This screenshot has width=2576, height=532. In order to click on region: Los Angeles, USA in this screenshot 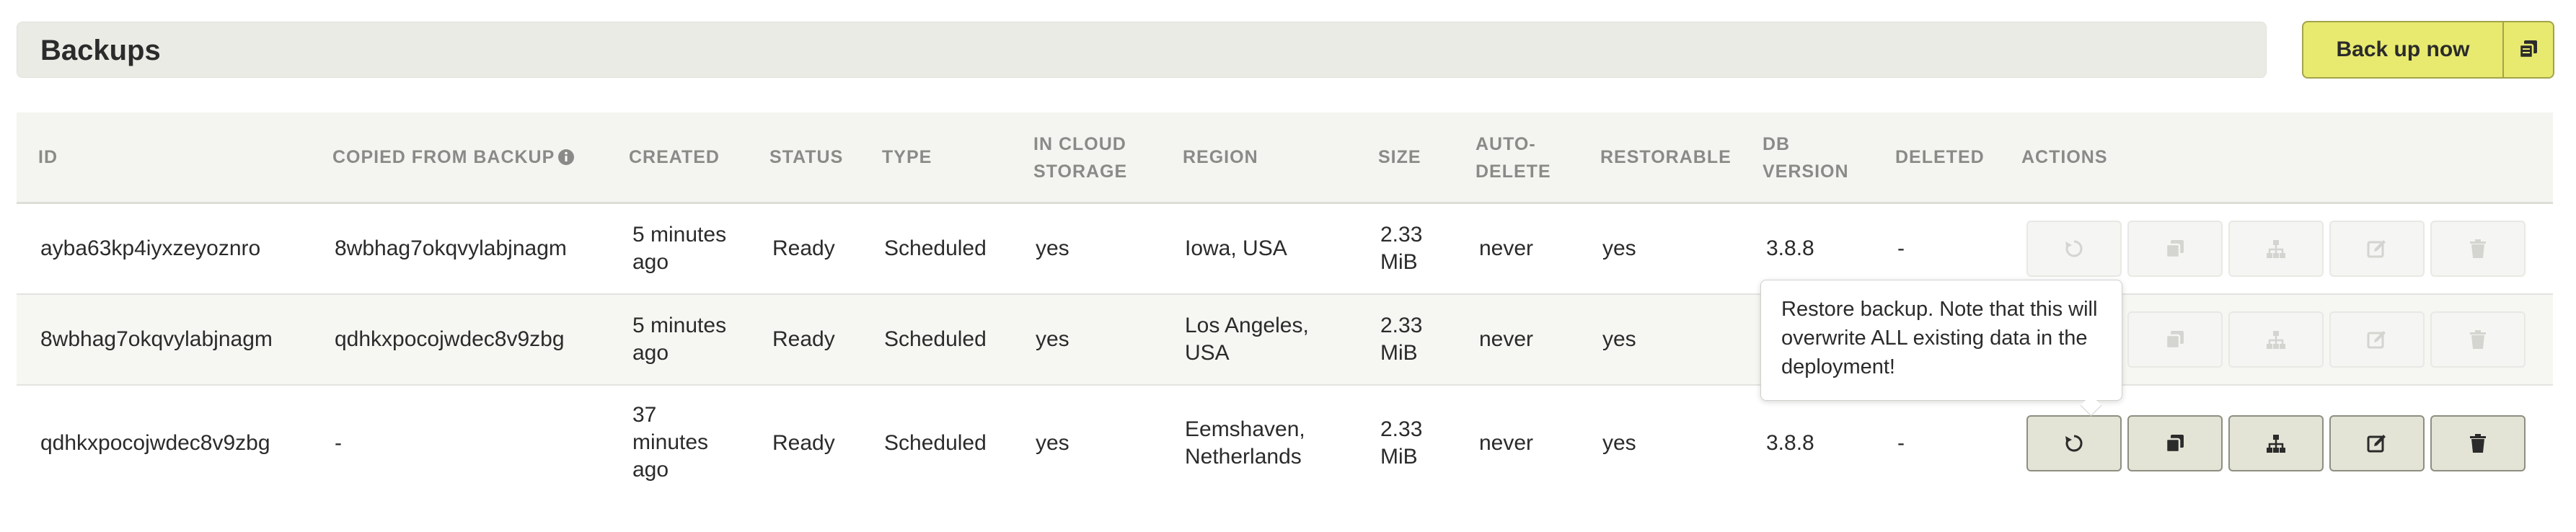, I will do `click(1247, 339)`.